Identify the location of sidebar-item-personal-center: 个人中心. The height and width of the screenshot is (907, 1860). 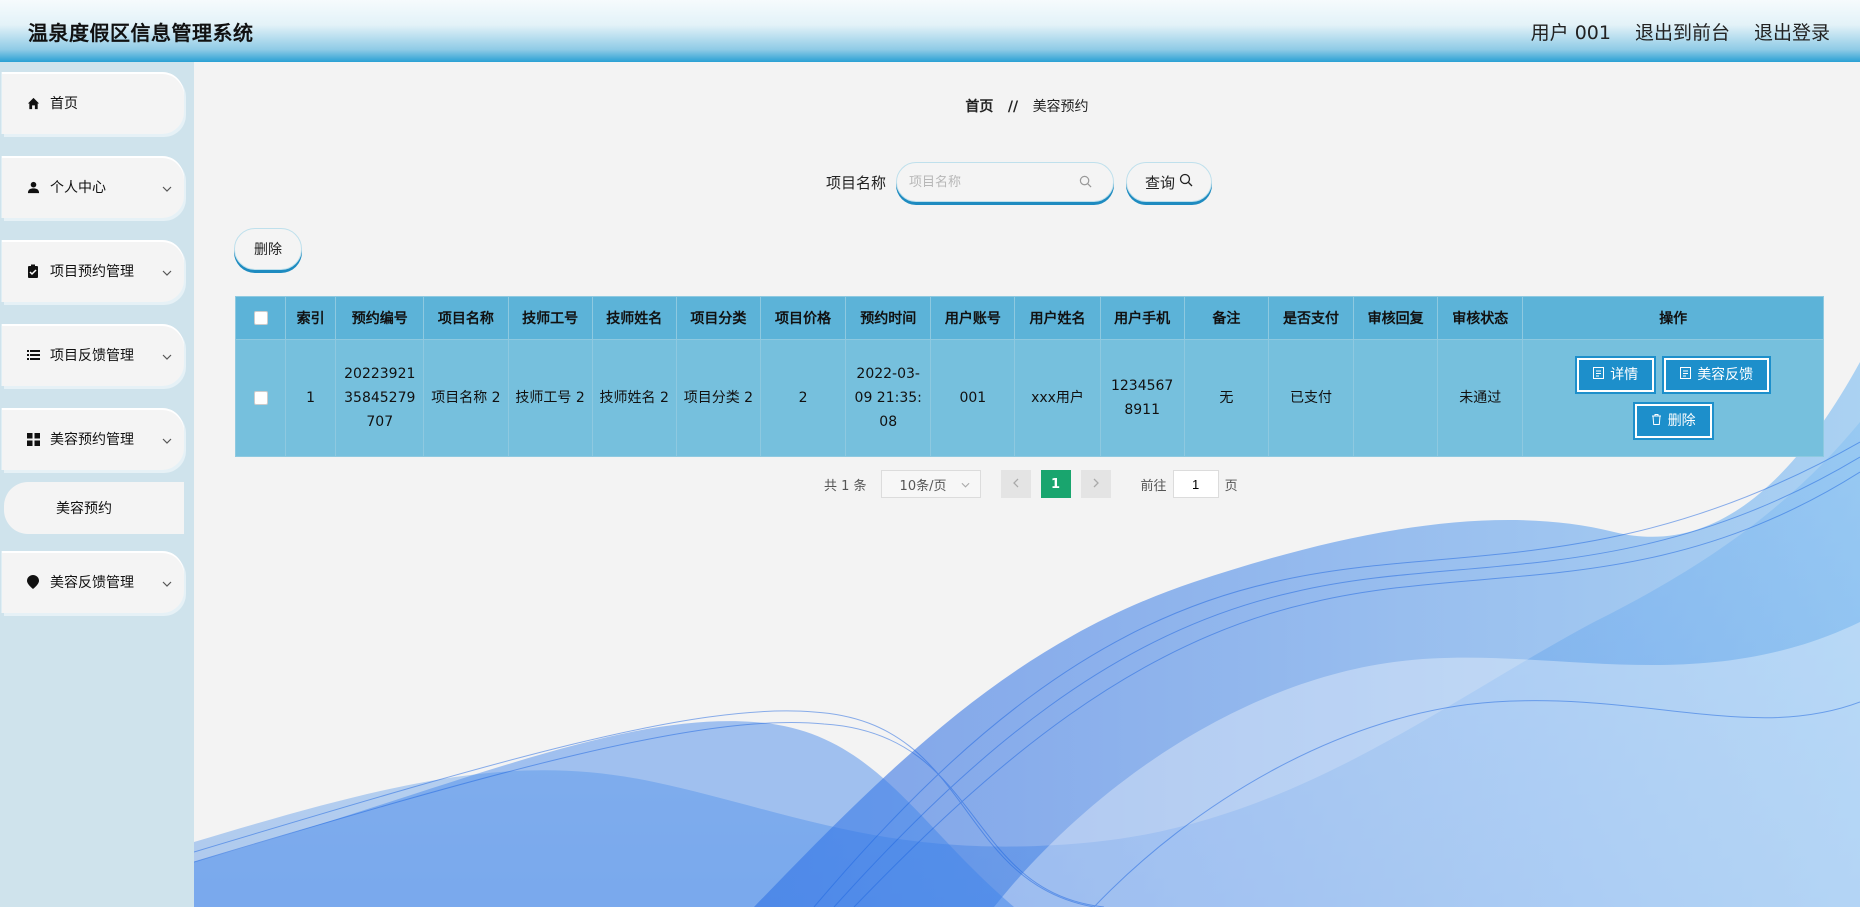
(93, 187).